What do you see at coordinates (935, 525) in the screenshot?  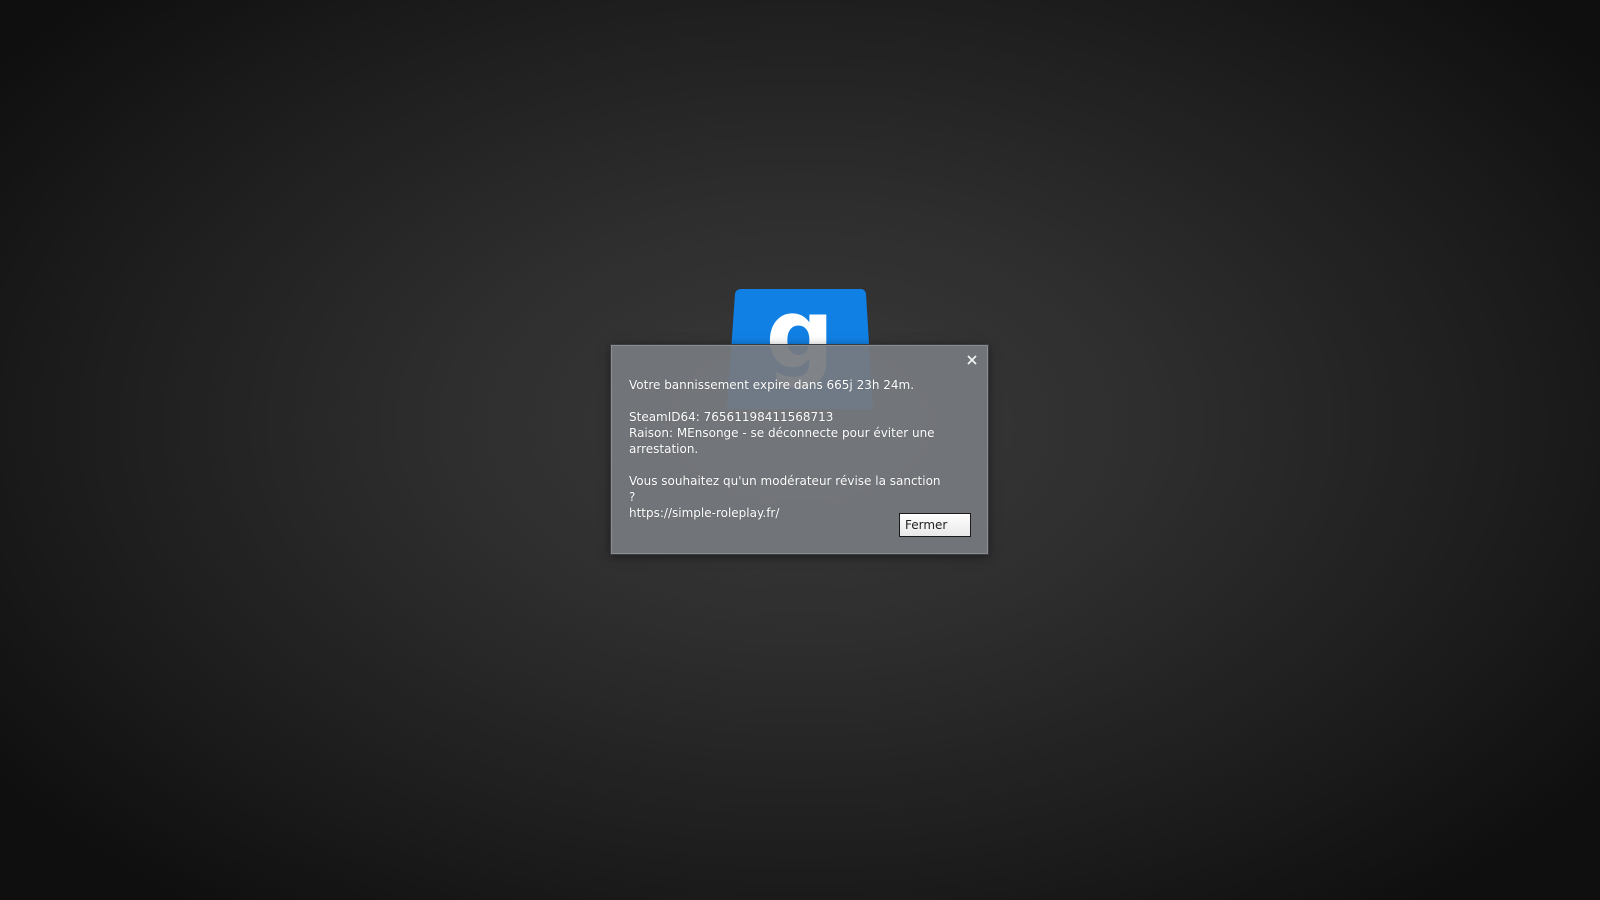 I see `close-button: Fermer` at bounding box center [935, 525].